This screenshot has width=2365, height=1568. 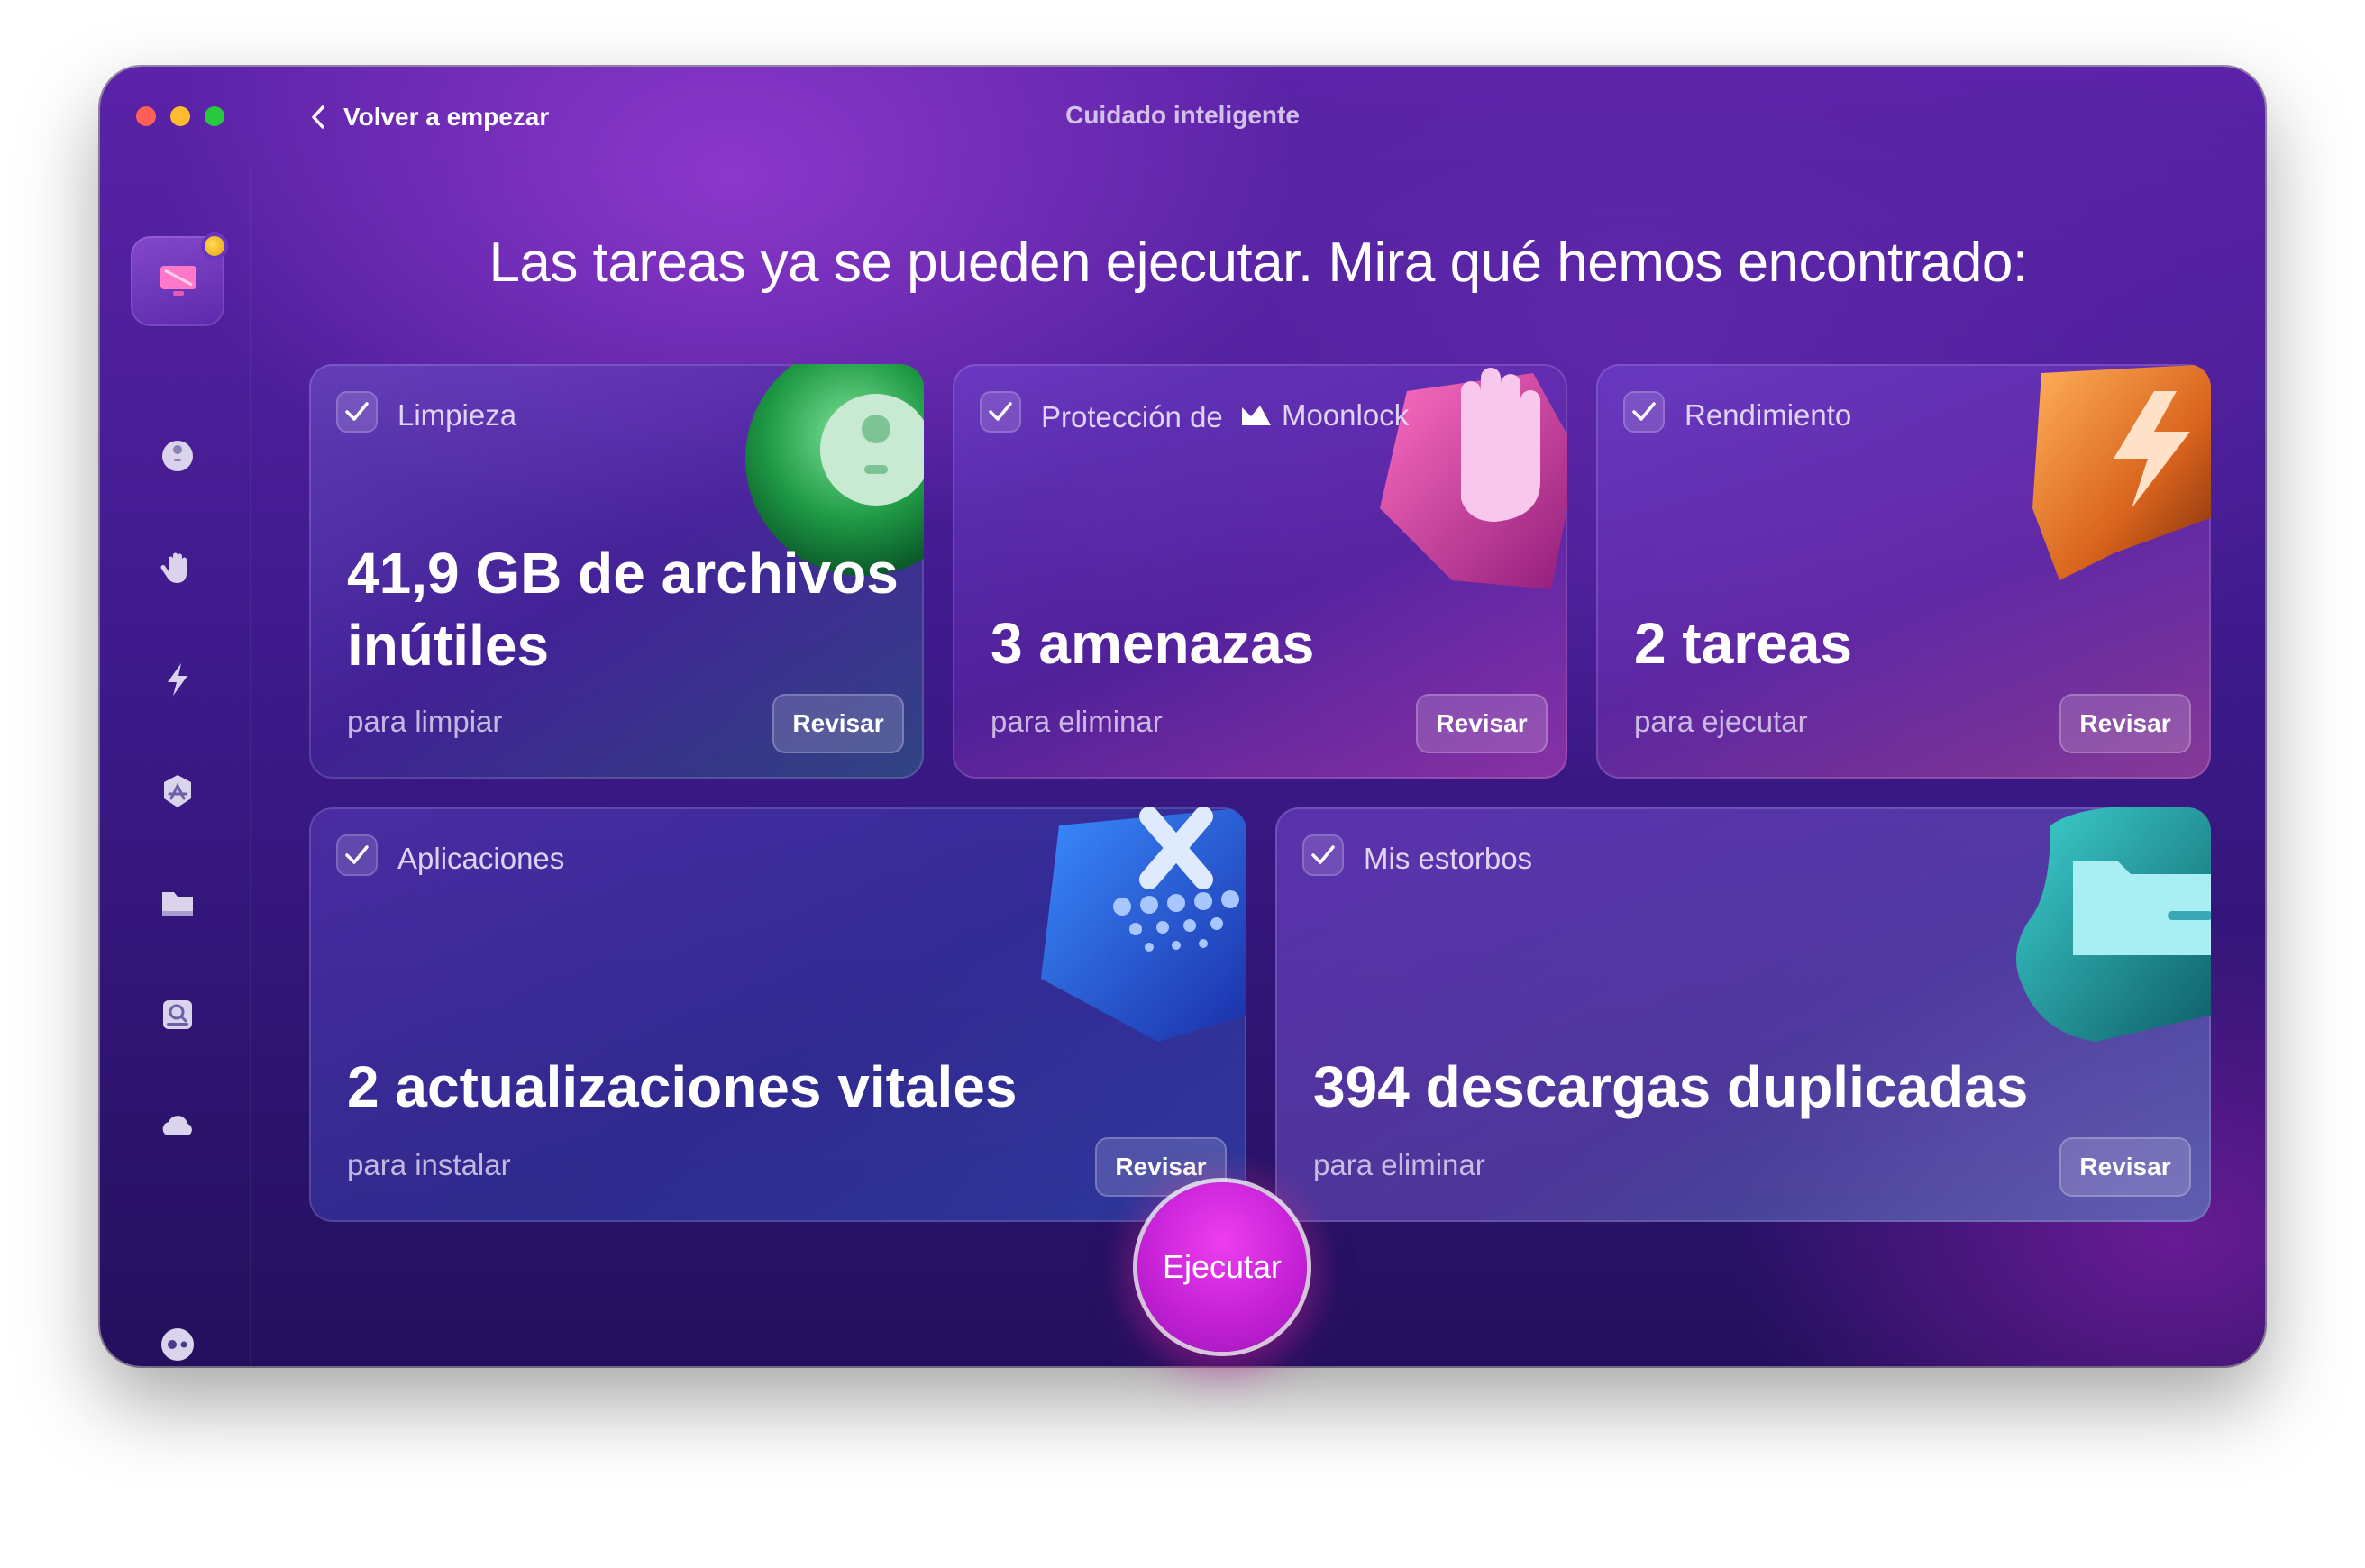 I want to click on sidebar, so click(x=175, y=766).